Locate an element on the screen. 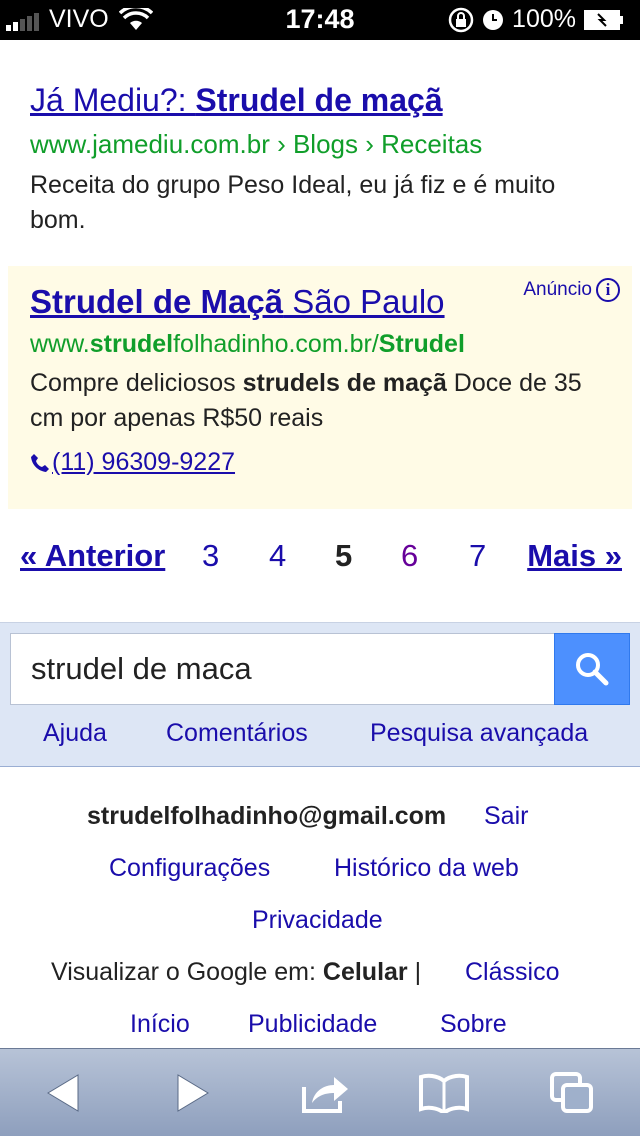  share-button is located at coordinates (326, 1093).